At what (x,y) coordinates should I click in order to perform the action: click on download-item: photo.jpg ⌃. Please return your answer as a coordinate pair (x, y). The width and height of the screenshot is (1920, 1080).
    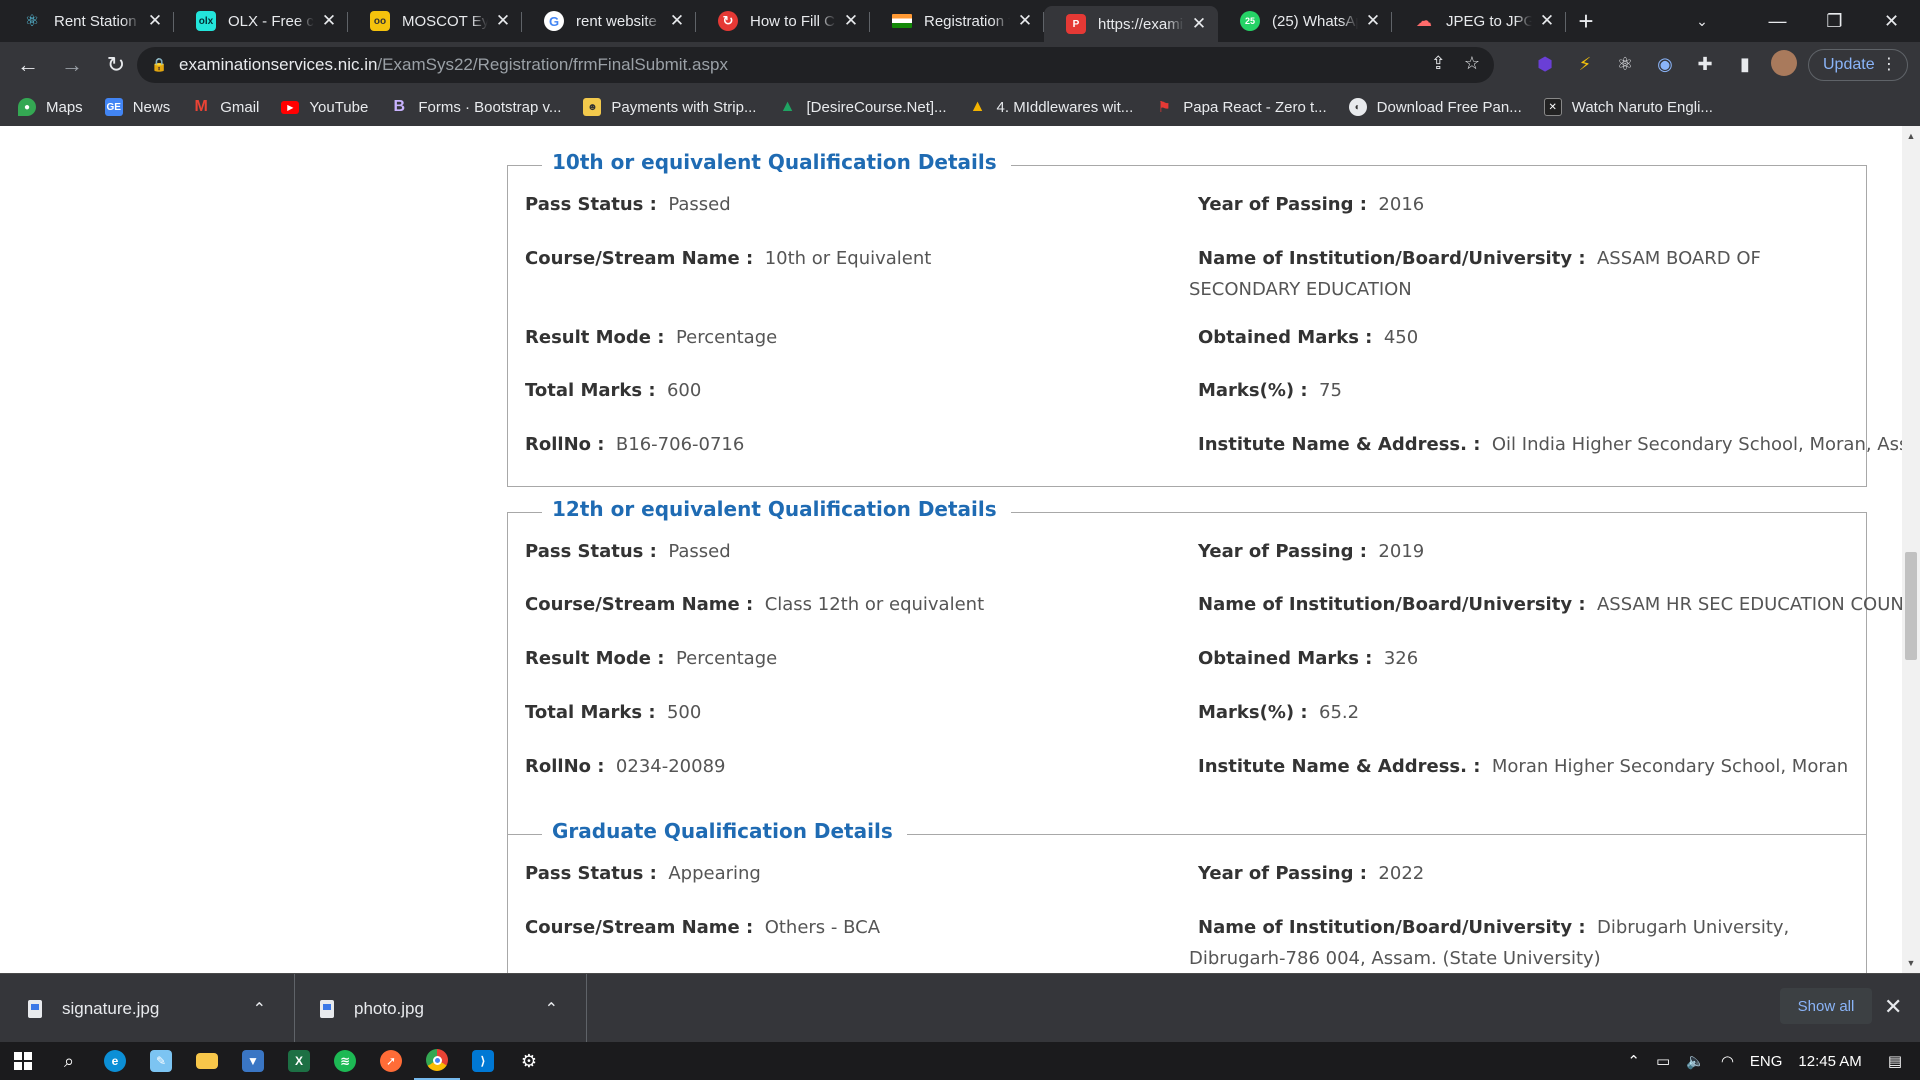
    Looking at the image, I should click on (441, 1008).